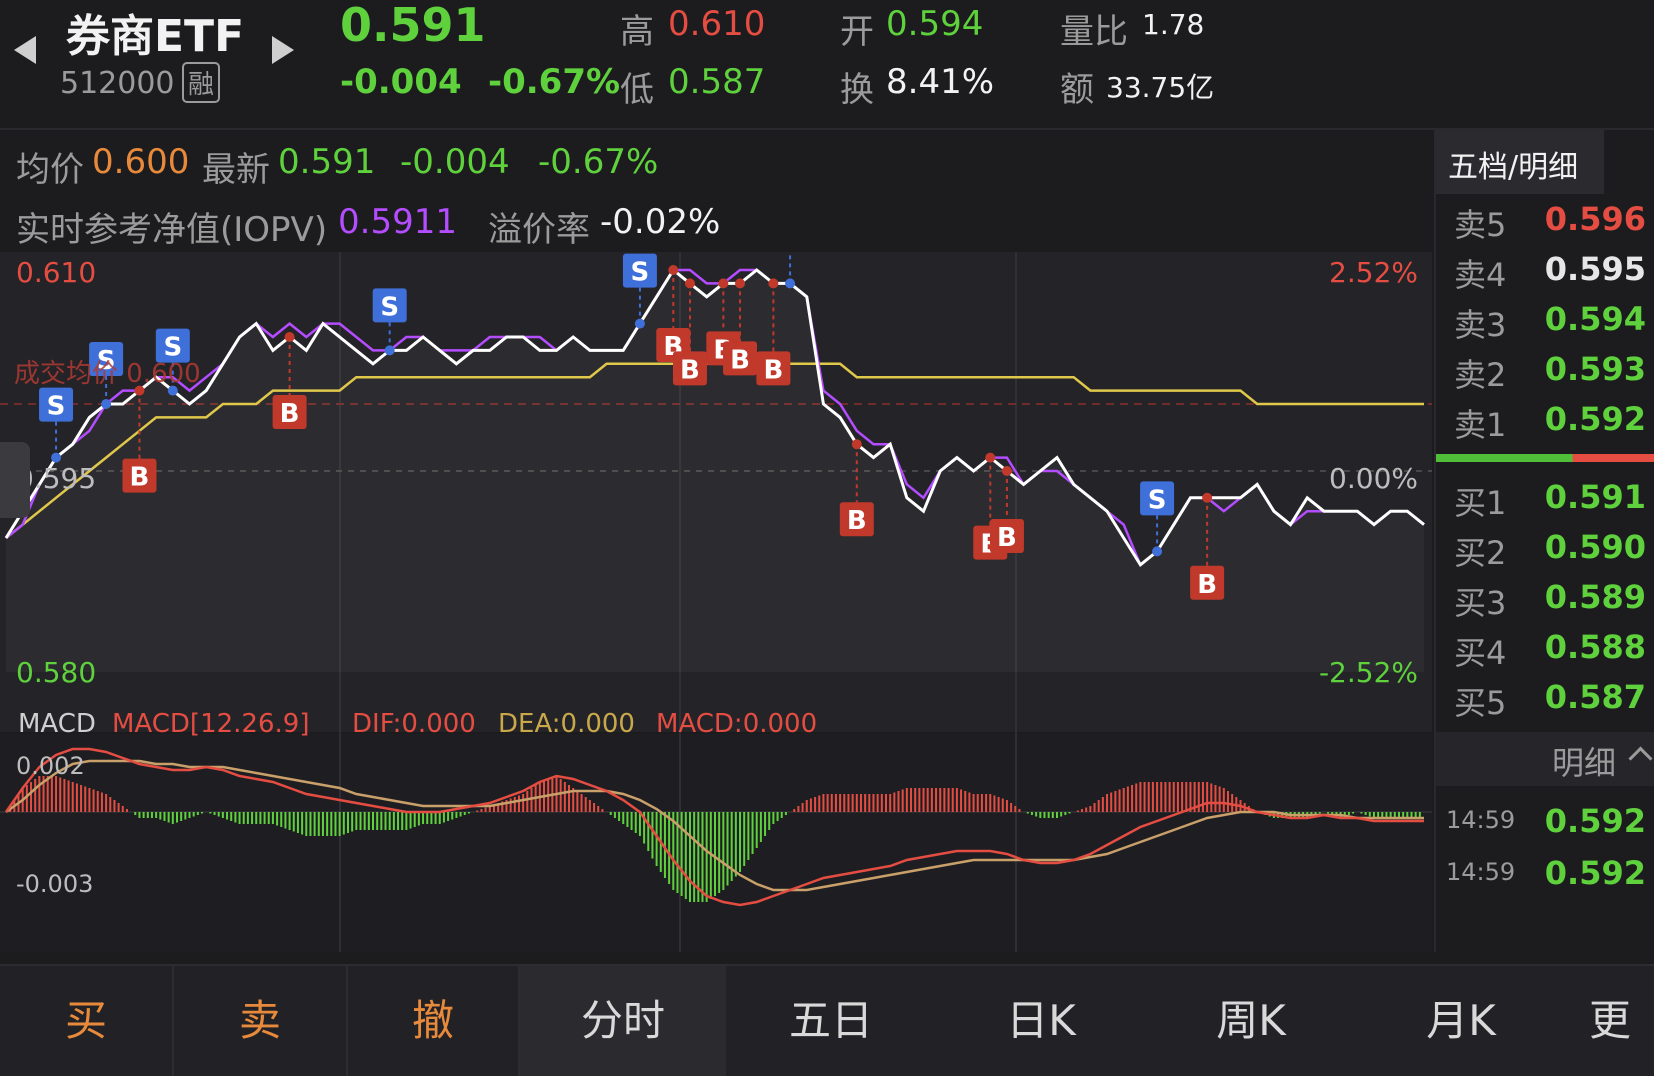  I want to click on ask-level-label: 卖1, so click(1480, 425).